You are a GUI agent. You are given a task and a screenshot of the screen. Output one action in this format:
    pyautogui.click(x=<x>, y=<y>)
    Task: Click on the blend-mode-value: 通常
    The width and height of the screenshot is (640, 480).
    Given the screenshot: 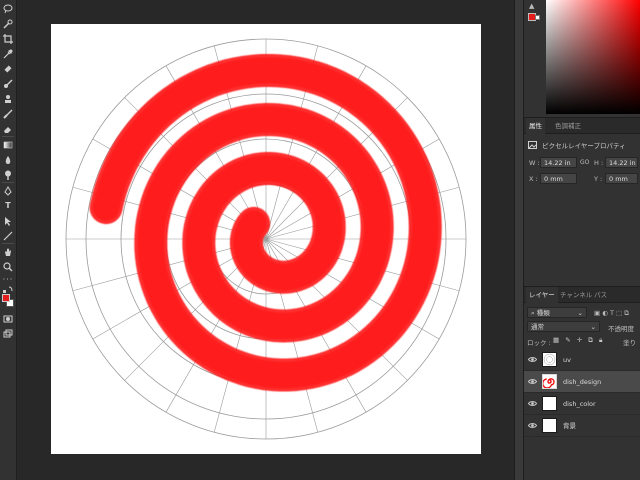 What is the action you would take?
    pyautogui.click(x=537, y=327)
    